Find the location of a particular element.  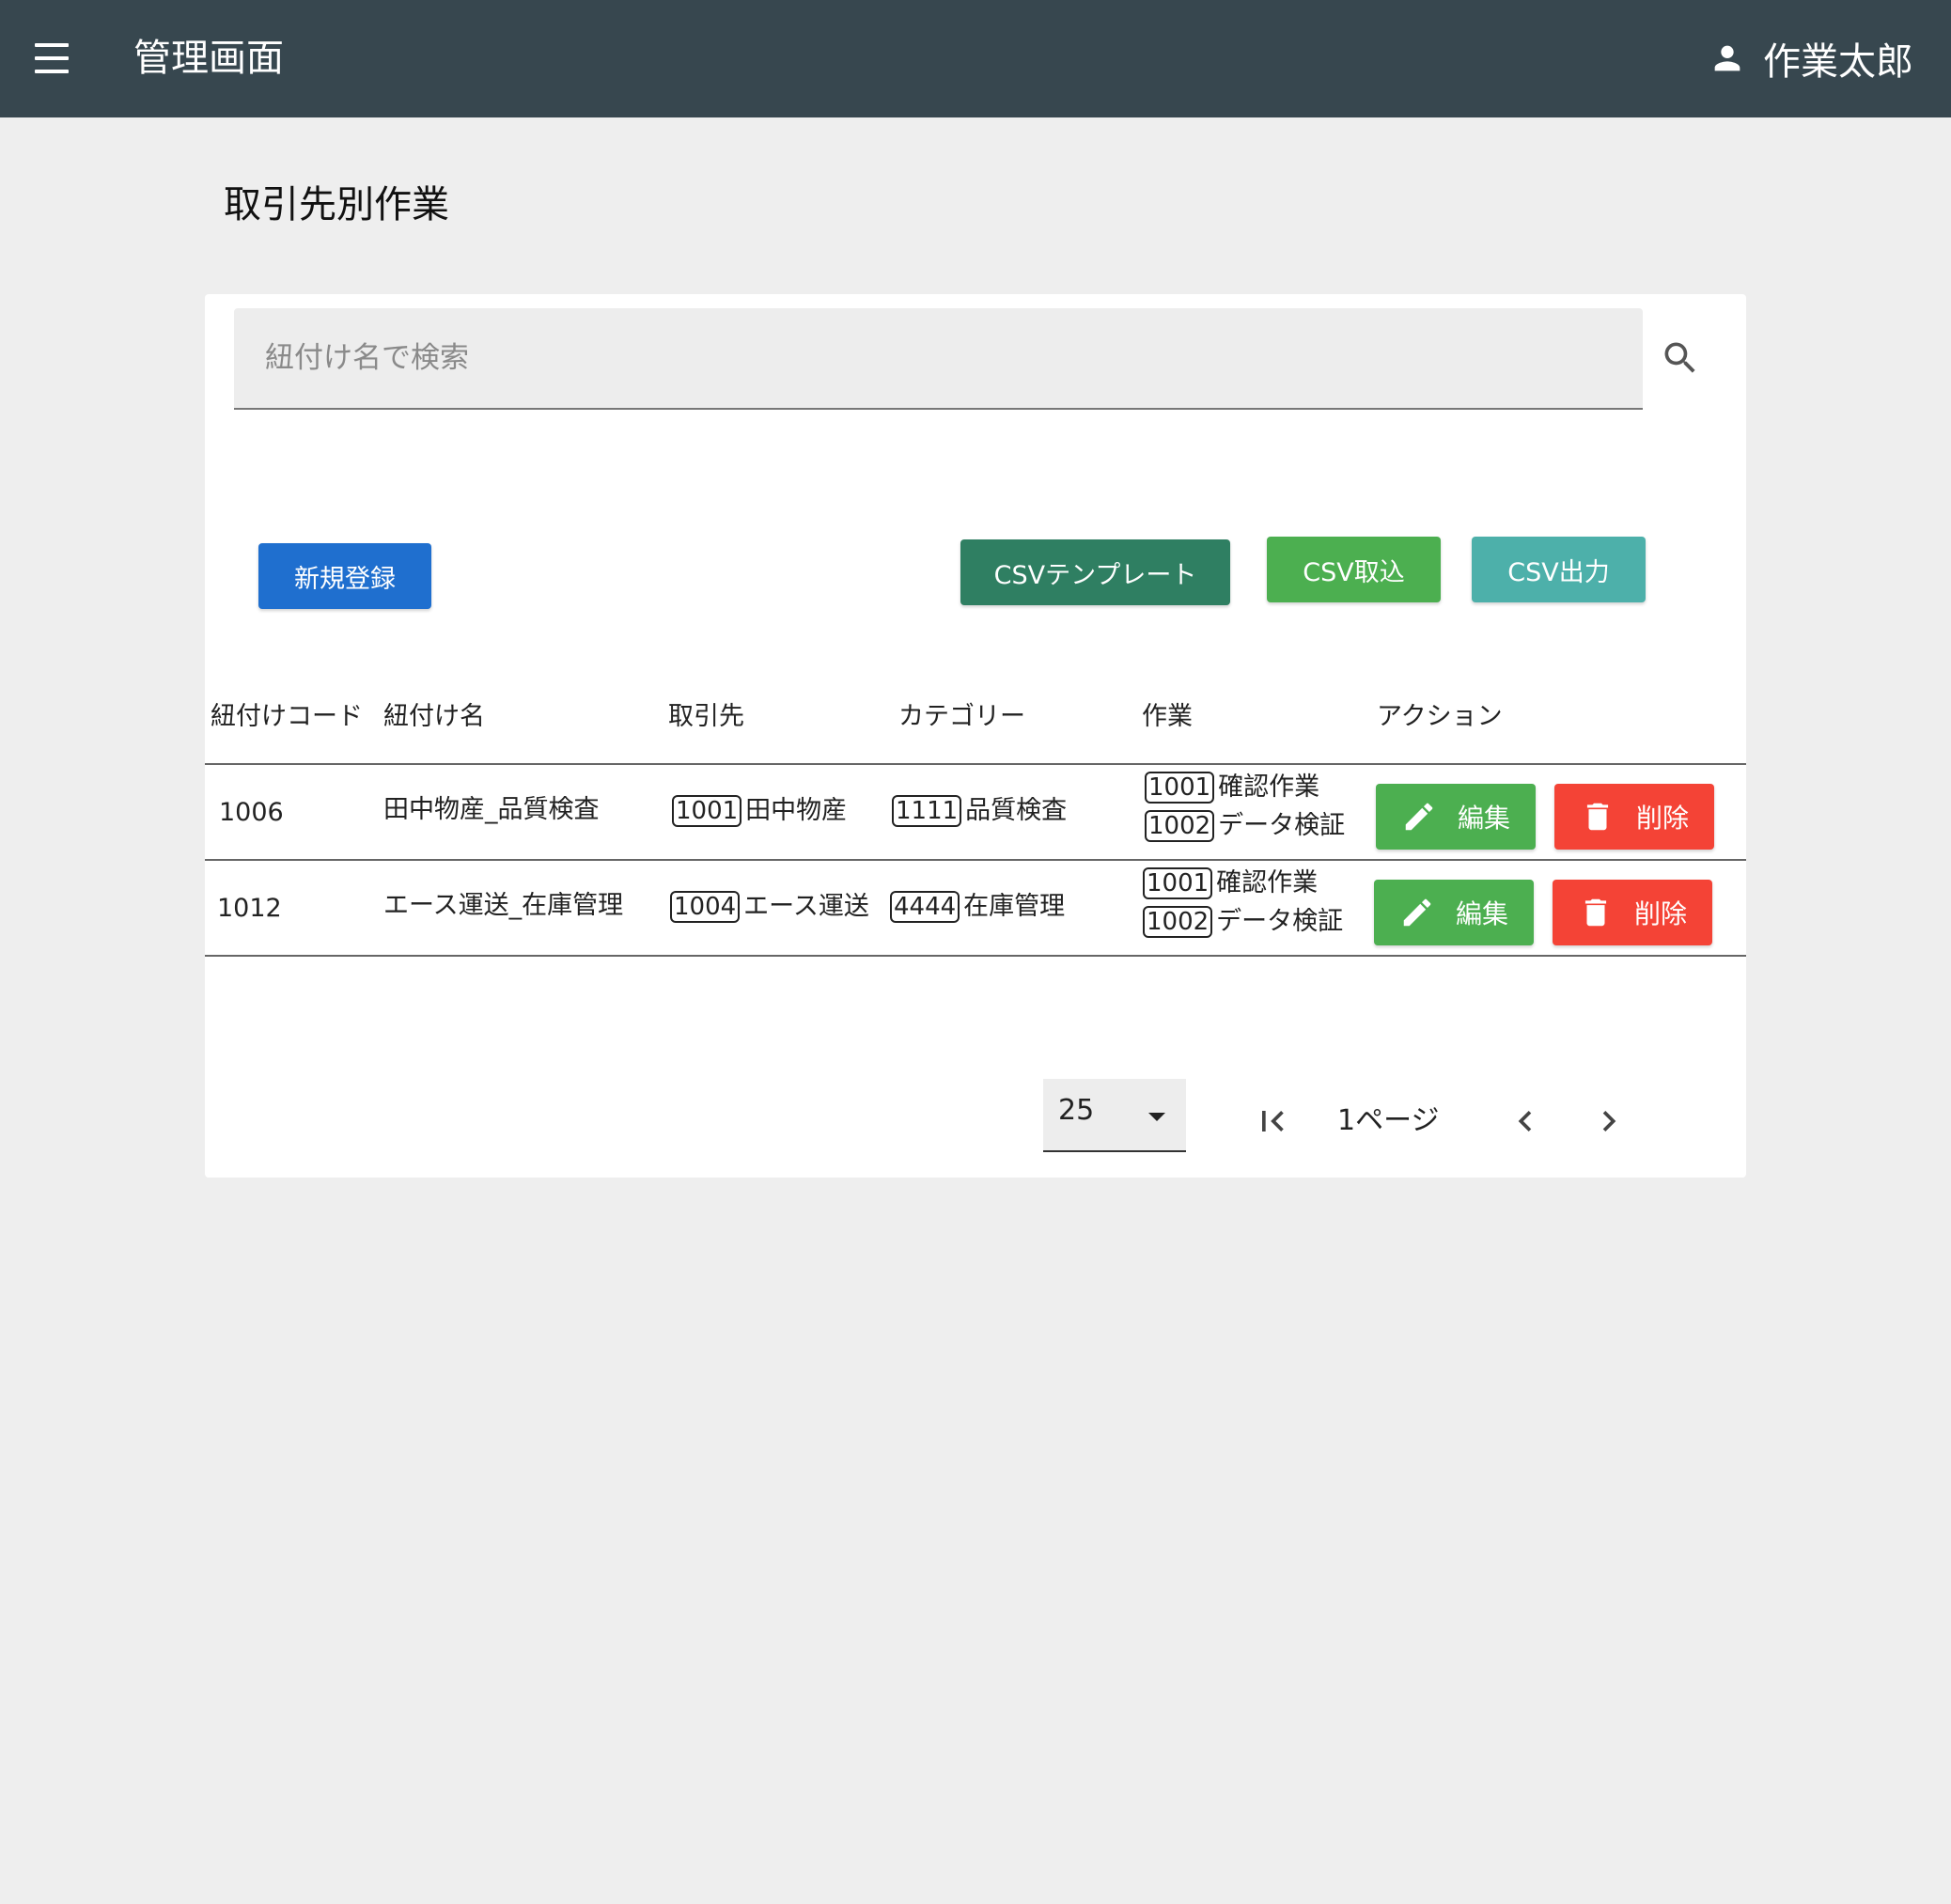

search-input is located at coordinates (938, 358).